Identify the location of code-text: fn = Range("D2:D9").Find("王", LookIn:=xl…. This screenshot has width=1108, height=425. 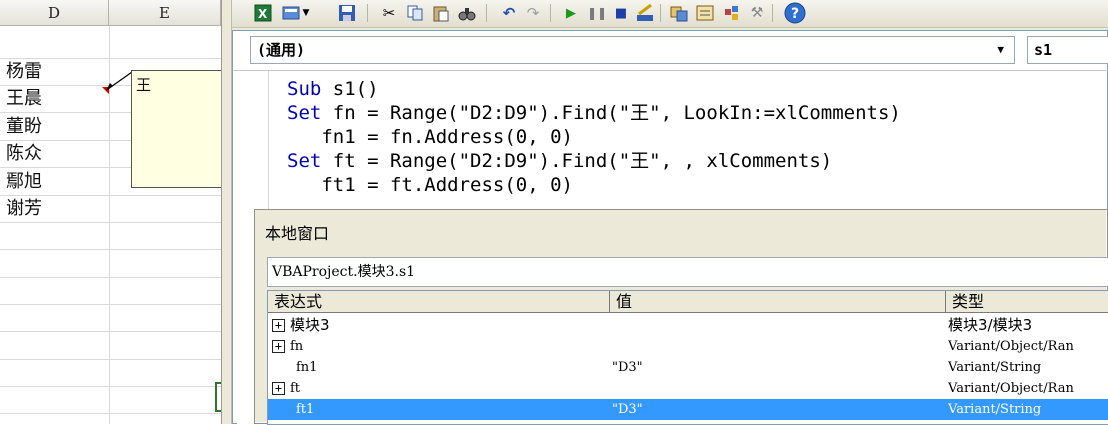
(611, 113).